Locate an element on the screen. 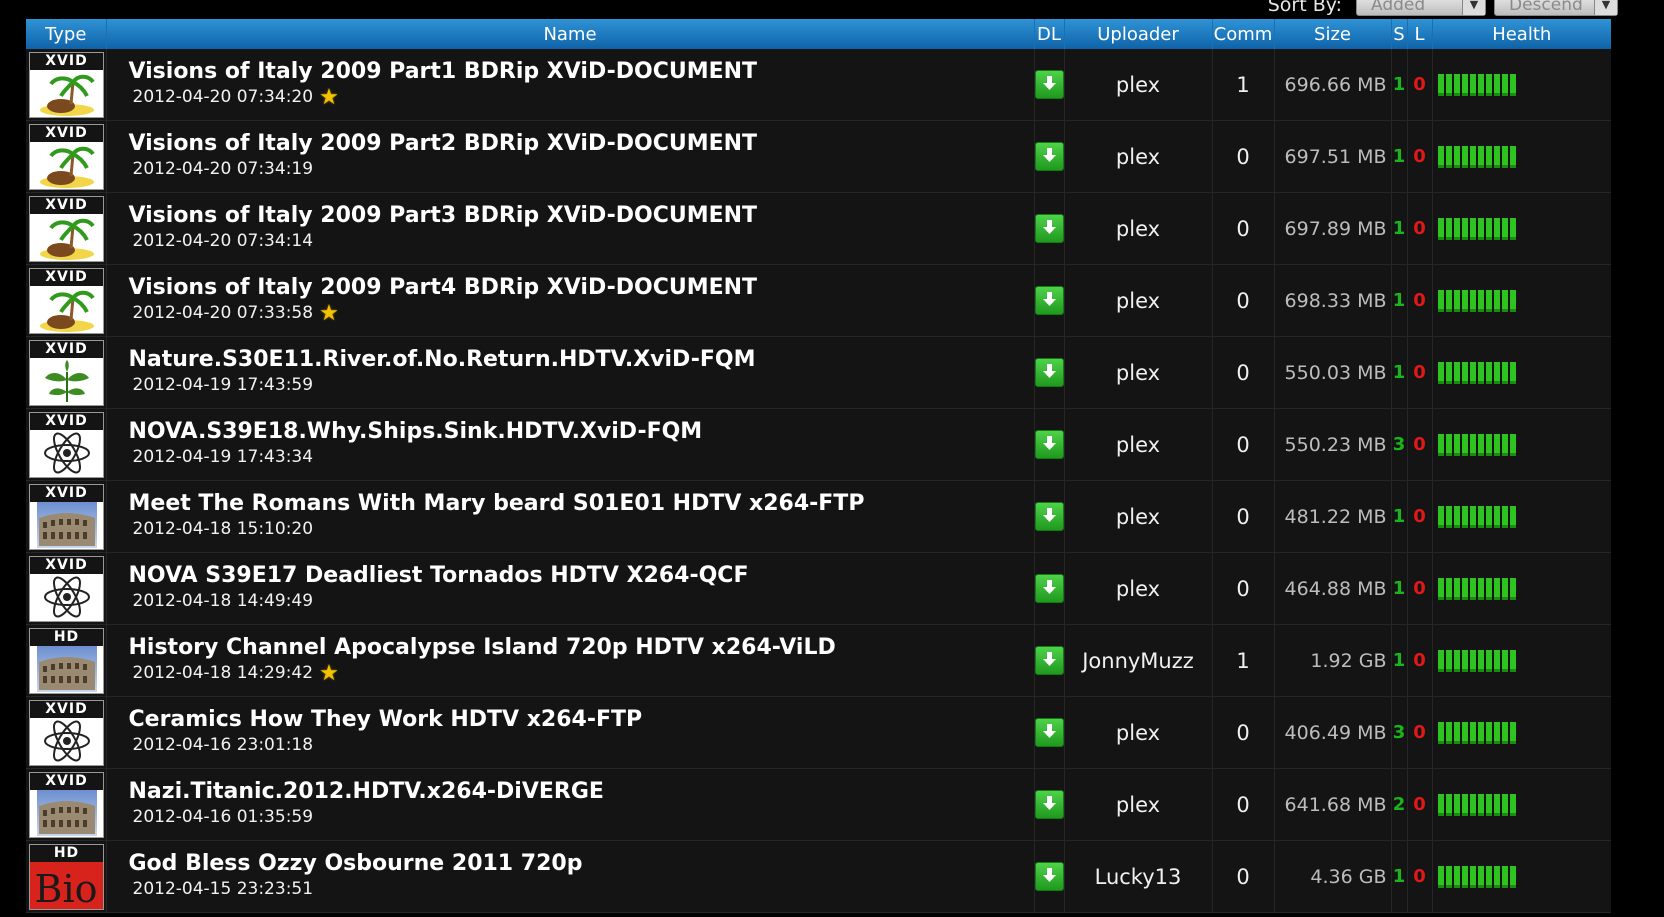 The width and height of the screenshot is (1664, 917). uploader-name: Lucky13 is located at coordinates (1138, 876).